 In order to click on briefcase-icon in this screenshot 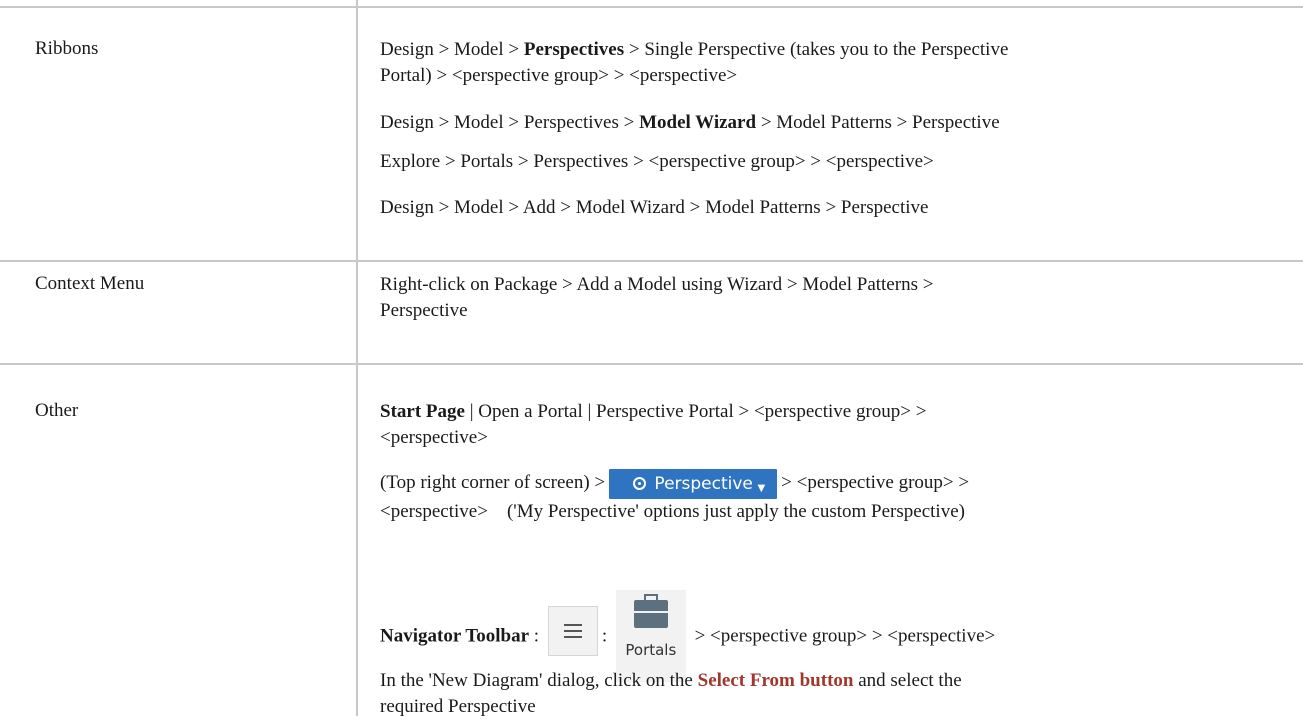, I will do `click(650, 611)`.